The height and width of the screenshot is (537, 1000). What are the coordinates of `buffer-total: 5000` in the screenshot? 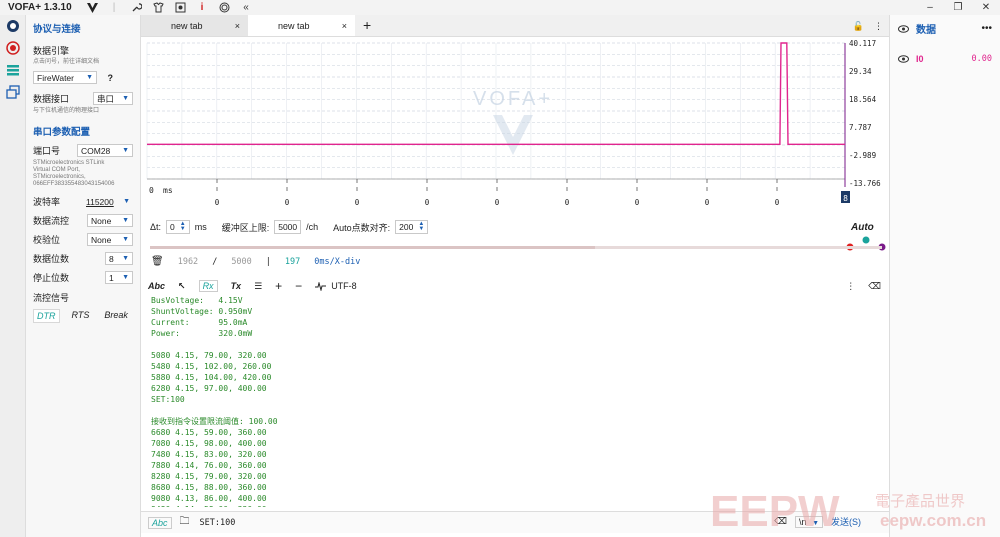 It's located at (241, 261).